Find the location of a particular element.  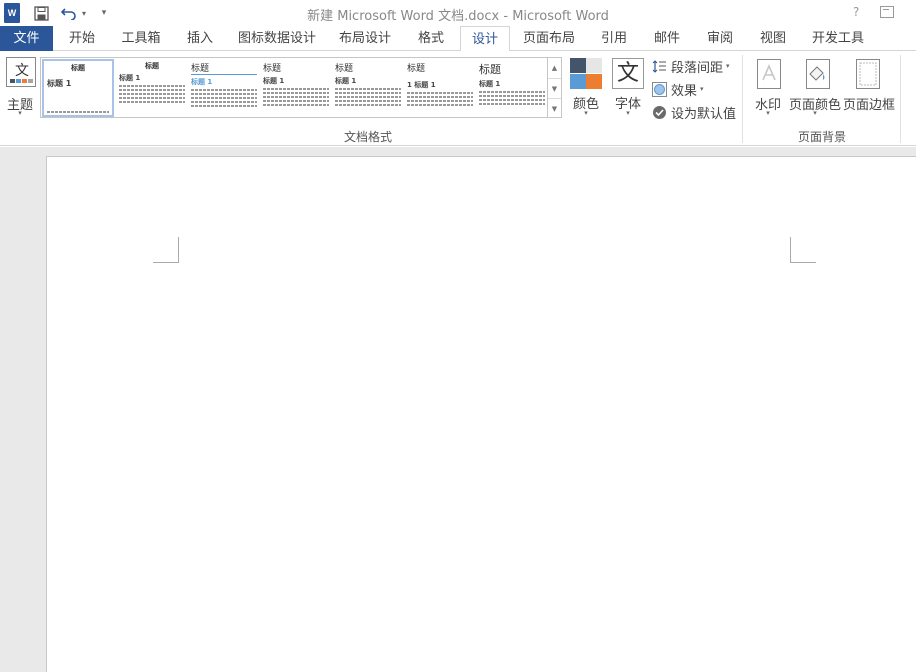

set-as-default-button: 设为默认值 is located at coordinates (694, 112).